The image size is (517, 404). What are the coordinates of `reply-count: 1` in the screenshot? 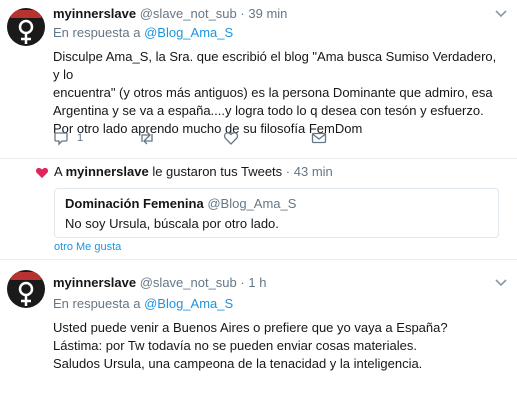 It's located at (80, 138).